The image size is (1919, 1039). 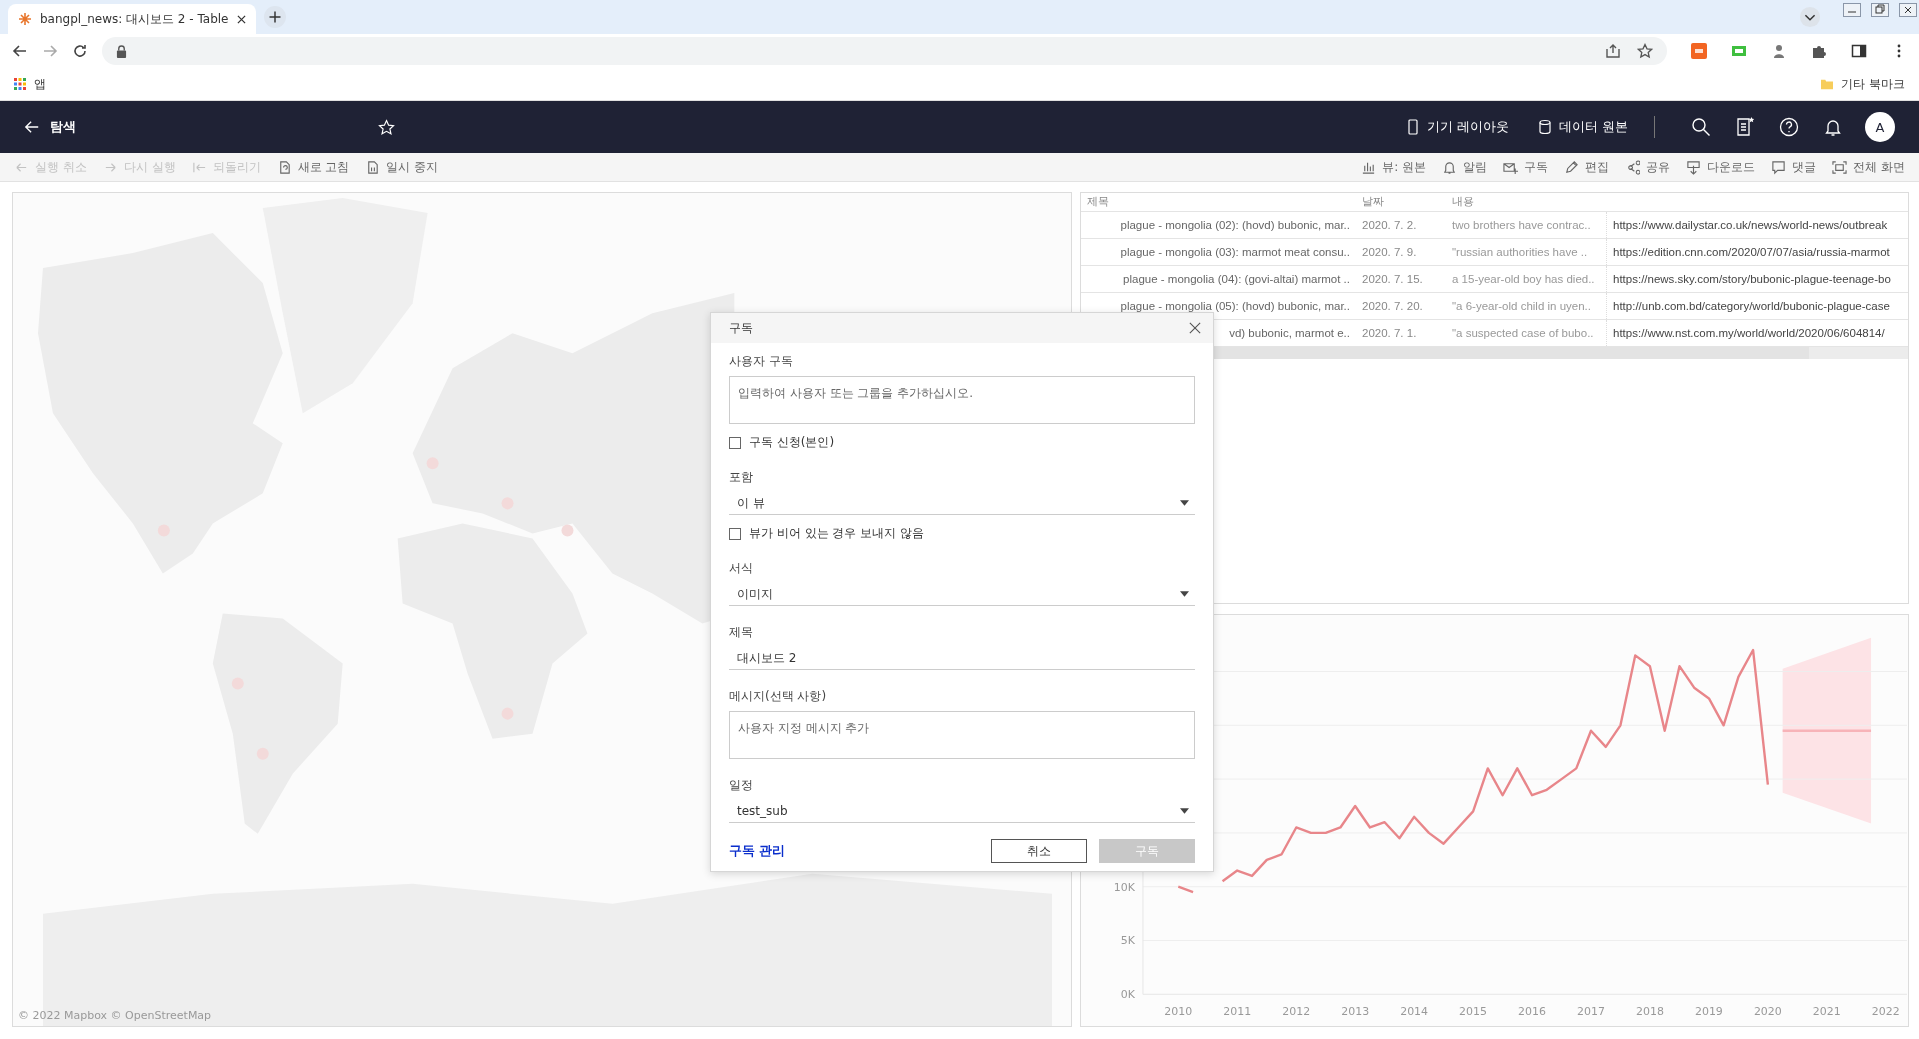 I want to click on toolbar-button: 다운로드, so click(x=1721, y=167).